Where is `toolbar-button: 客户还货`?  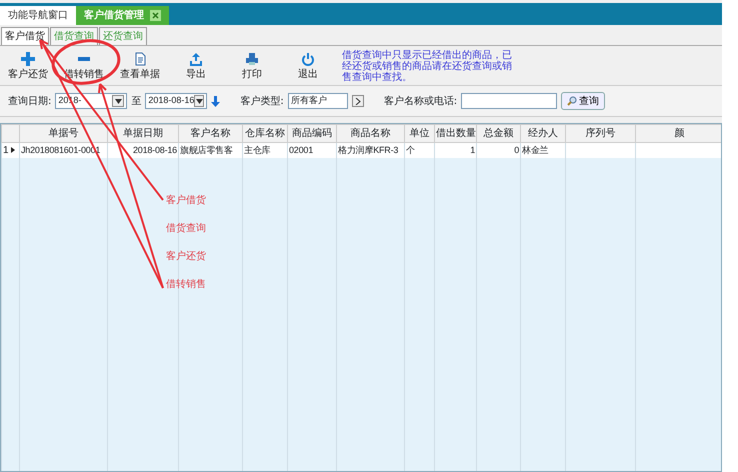 toolbar-button: 客户还货 is located at coordinates (28, 67).